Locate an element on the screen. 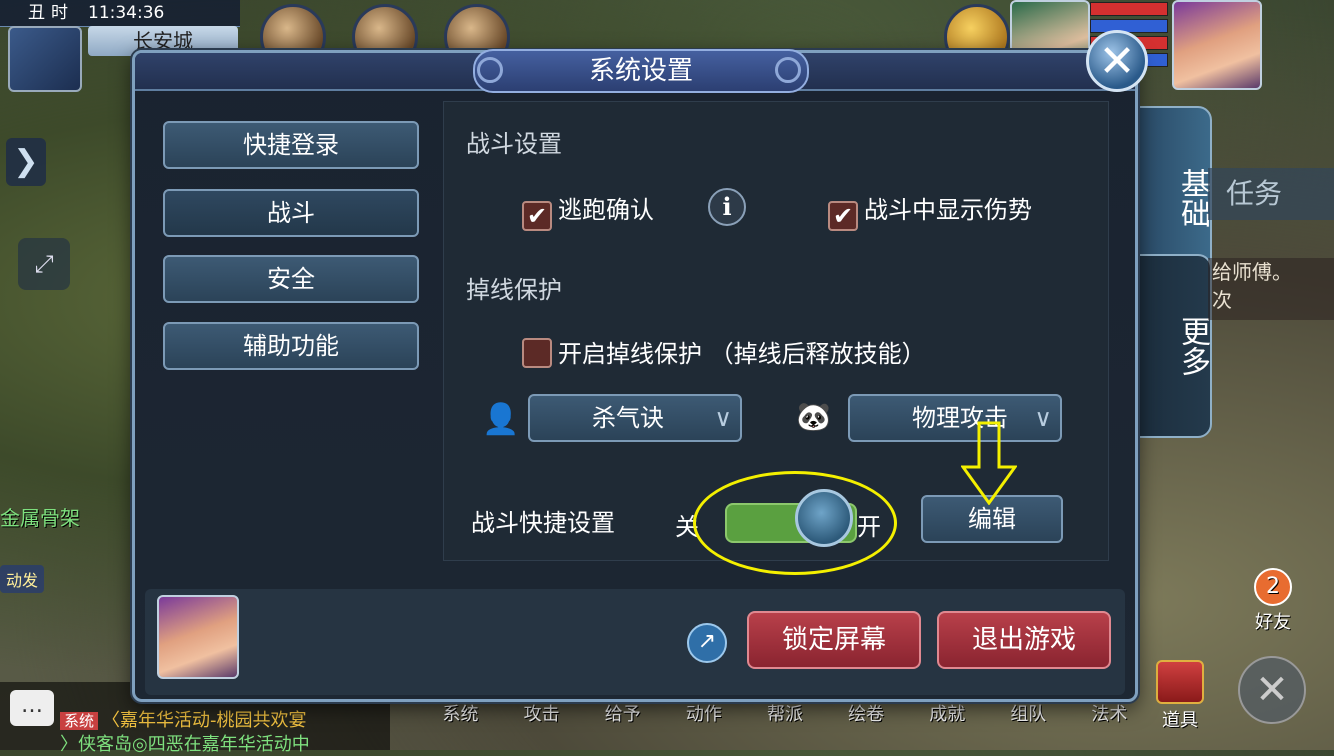 This screenshot has width=1334, height=756. chat-message: 〉侠客岛◎四恶在嘉年华活动中 is located at coordinates (185, 744).